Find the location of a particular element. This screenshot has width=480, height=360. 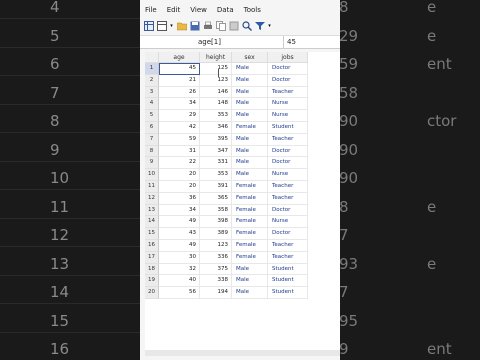

column-header-height: height is located at coordinates (216, 57).